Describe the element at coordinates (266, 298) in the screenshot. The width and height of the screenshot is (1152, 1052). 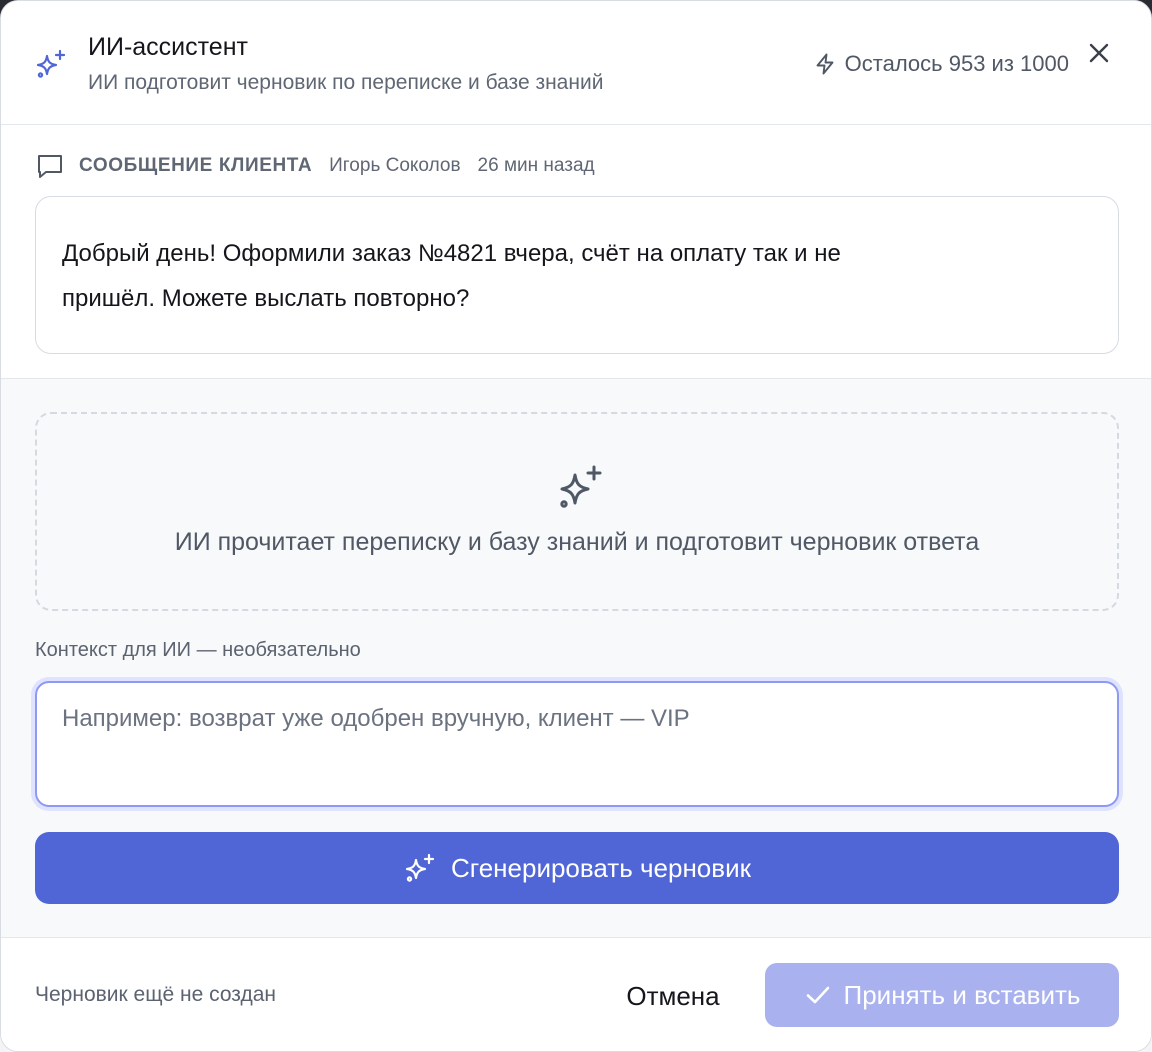
I see `message-text-line-2: пришёл. Можете выслать повторно?` at that location.